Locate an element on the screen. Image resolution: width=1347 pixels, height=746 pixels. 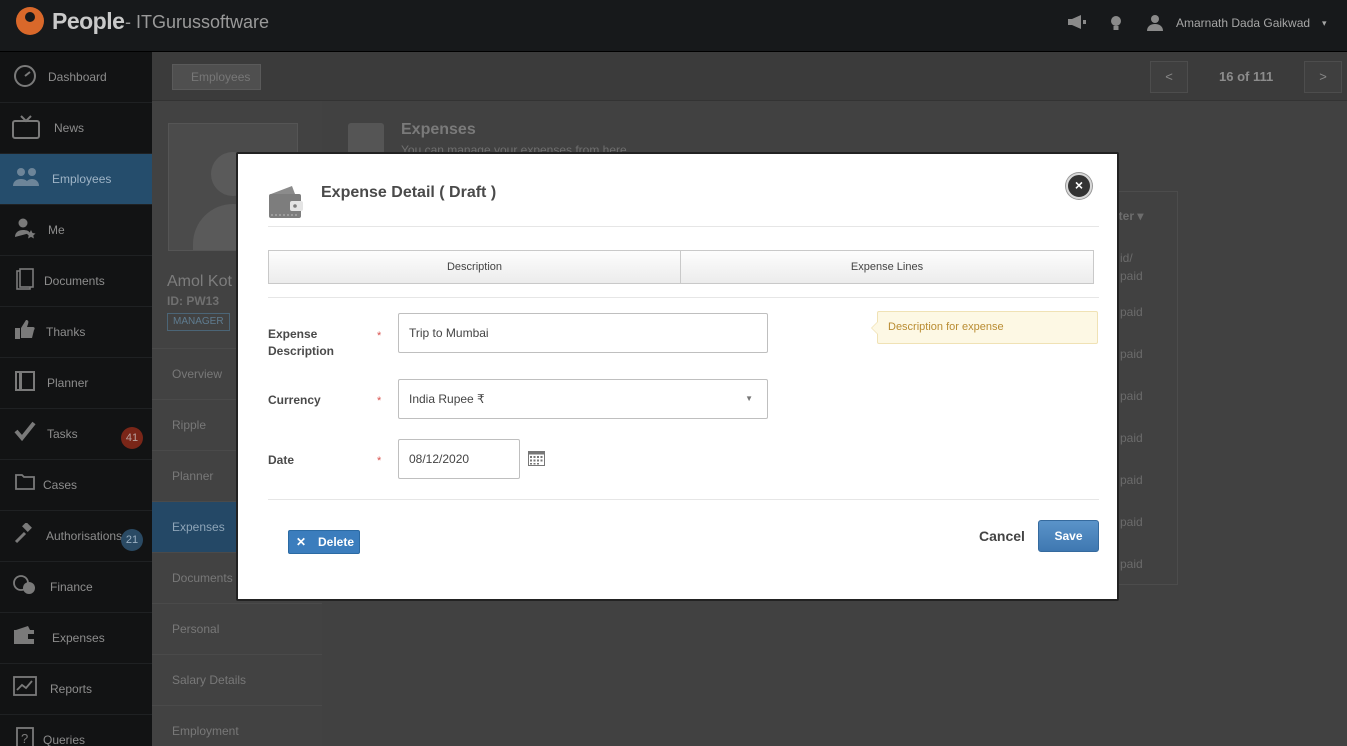
sidebar-item-expenses: Expenses is located at coordinates (76, 638).